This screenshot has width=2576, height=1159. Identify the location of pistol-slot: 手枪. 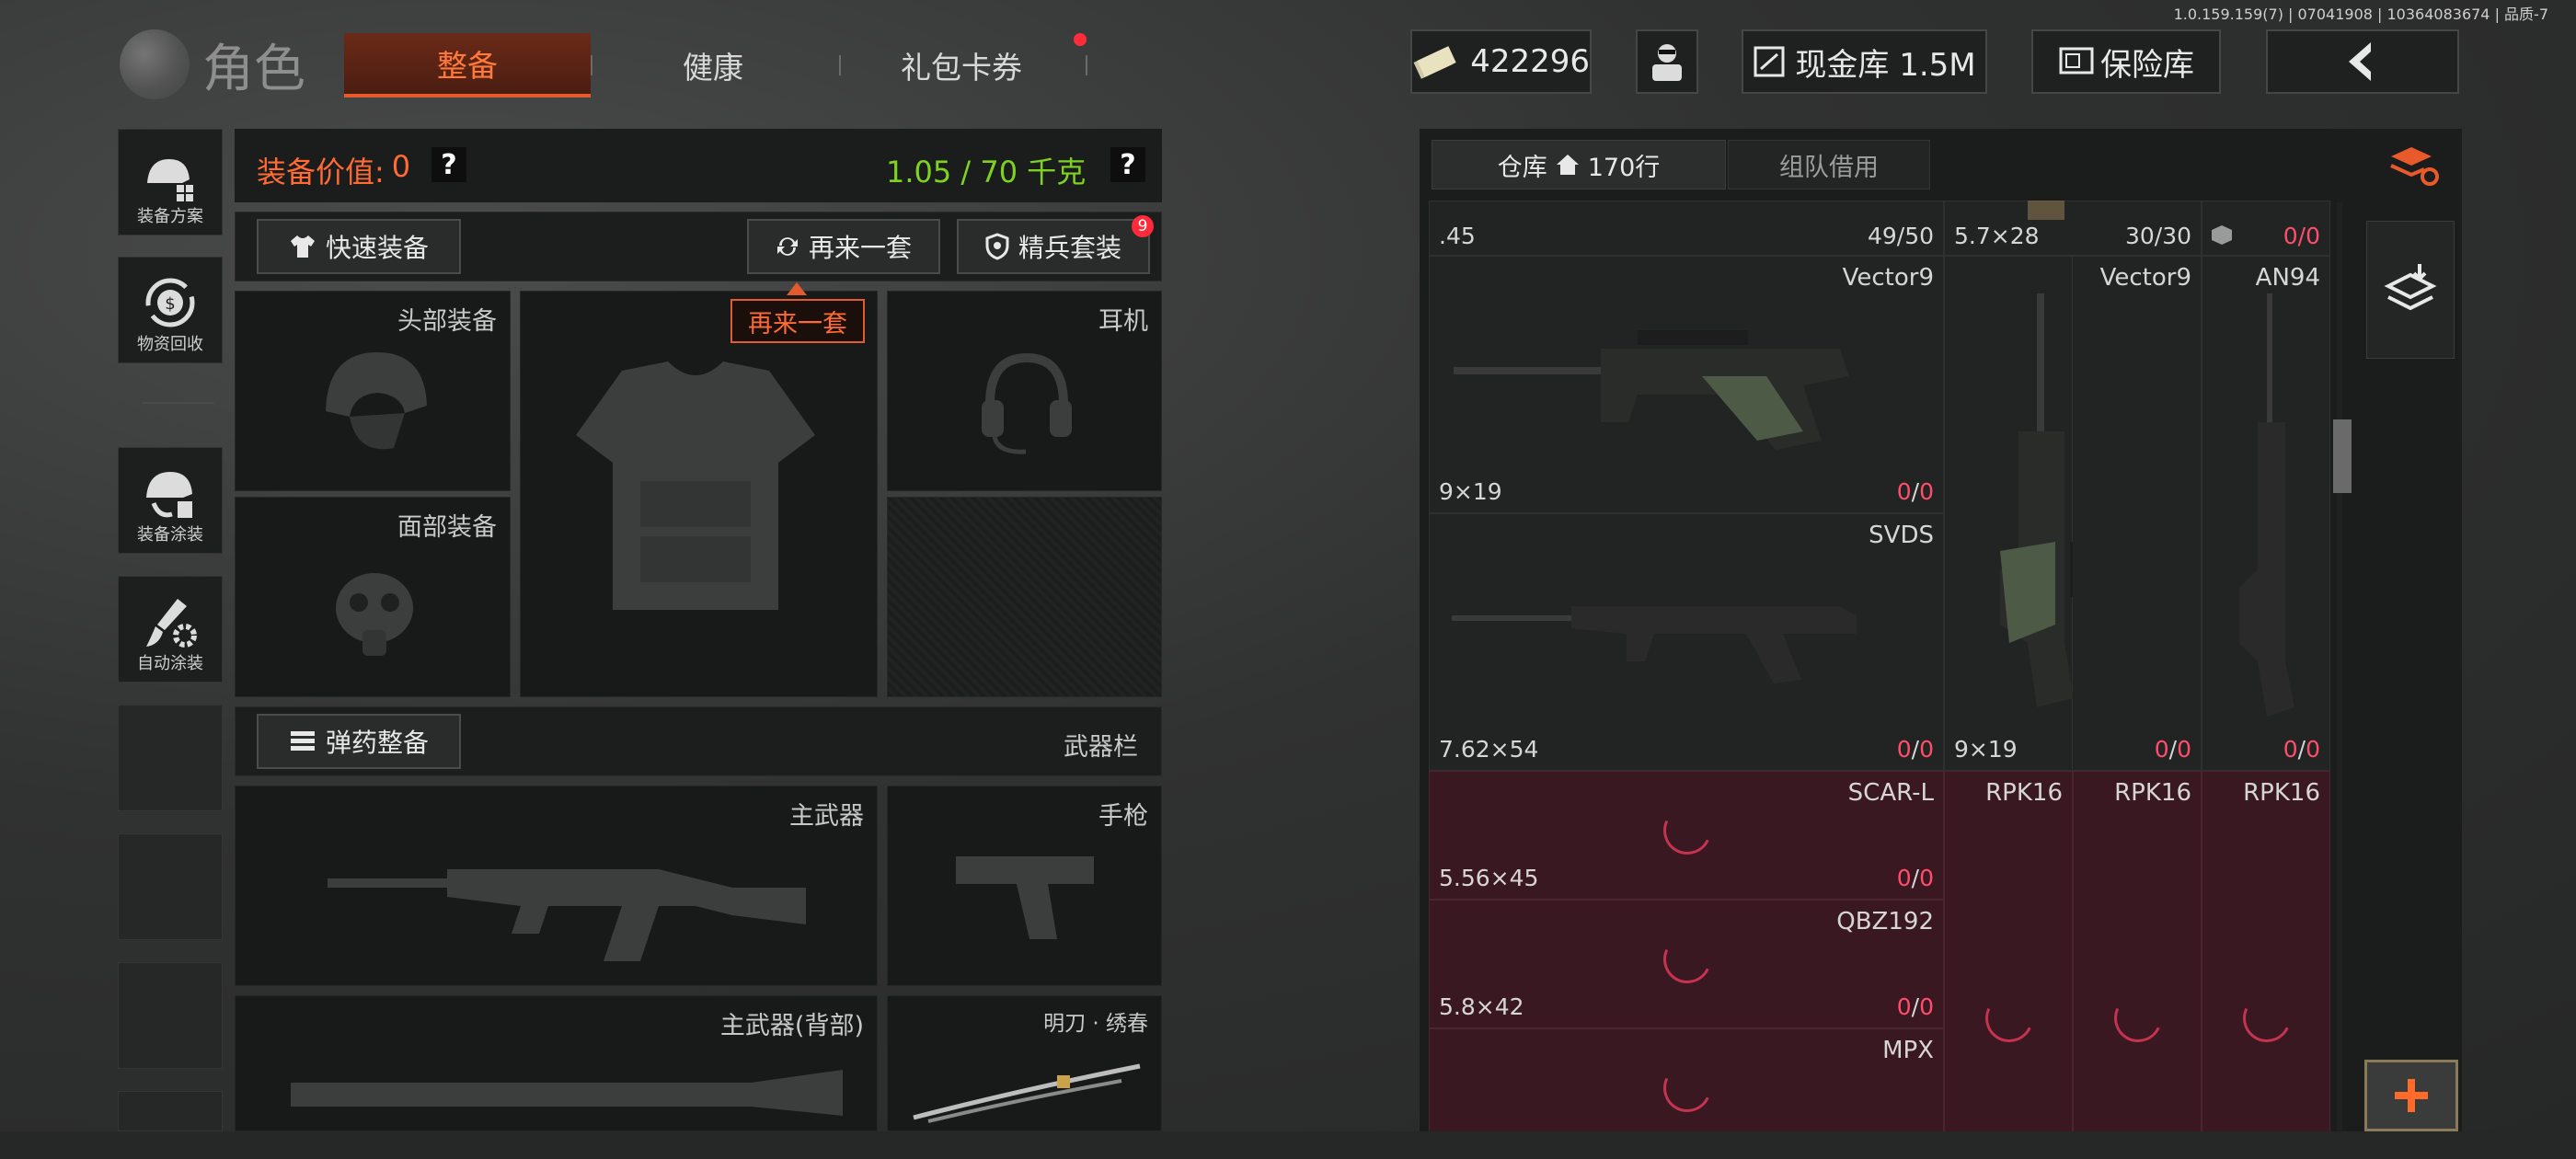
(1024, 886).